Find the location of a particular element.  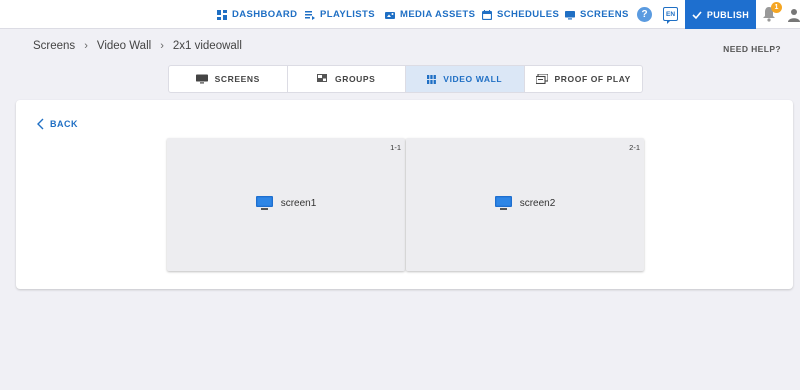

help-icon: ? is located at coordinates (644, 14).